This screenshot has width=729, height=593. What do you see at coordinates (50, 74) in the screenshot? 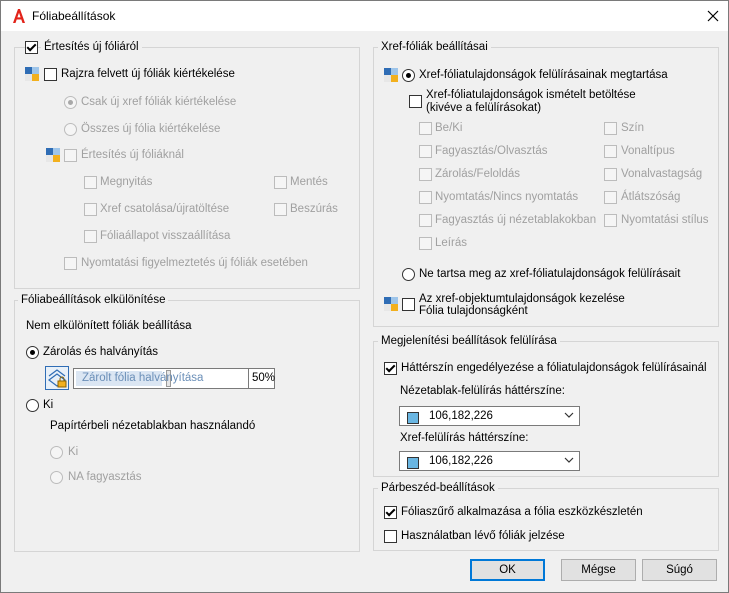
I see `evaluate-new-layers-checkbox` at bounding box center [50, 74].